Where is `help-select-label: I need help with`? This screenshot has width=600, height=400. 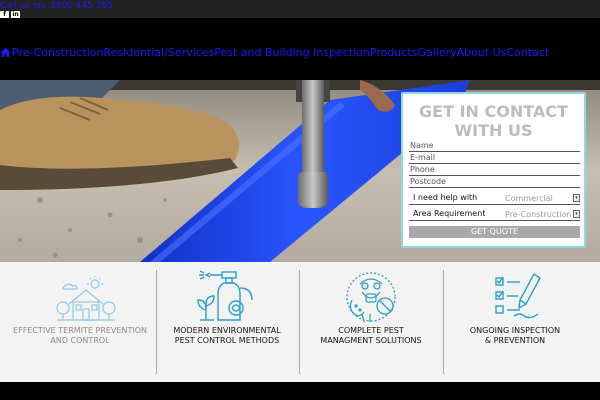 help-select-label: I need help with is located at coordinates (445, 197).